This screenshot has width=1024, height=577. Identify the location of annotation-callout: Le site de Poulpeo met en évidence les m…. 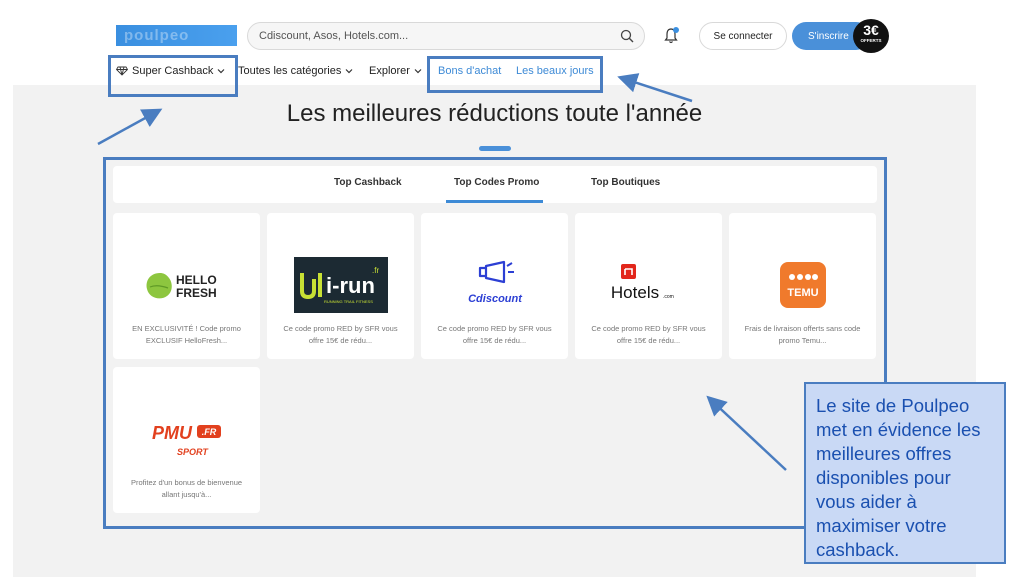
(905, 473).